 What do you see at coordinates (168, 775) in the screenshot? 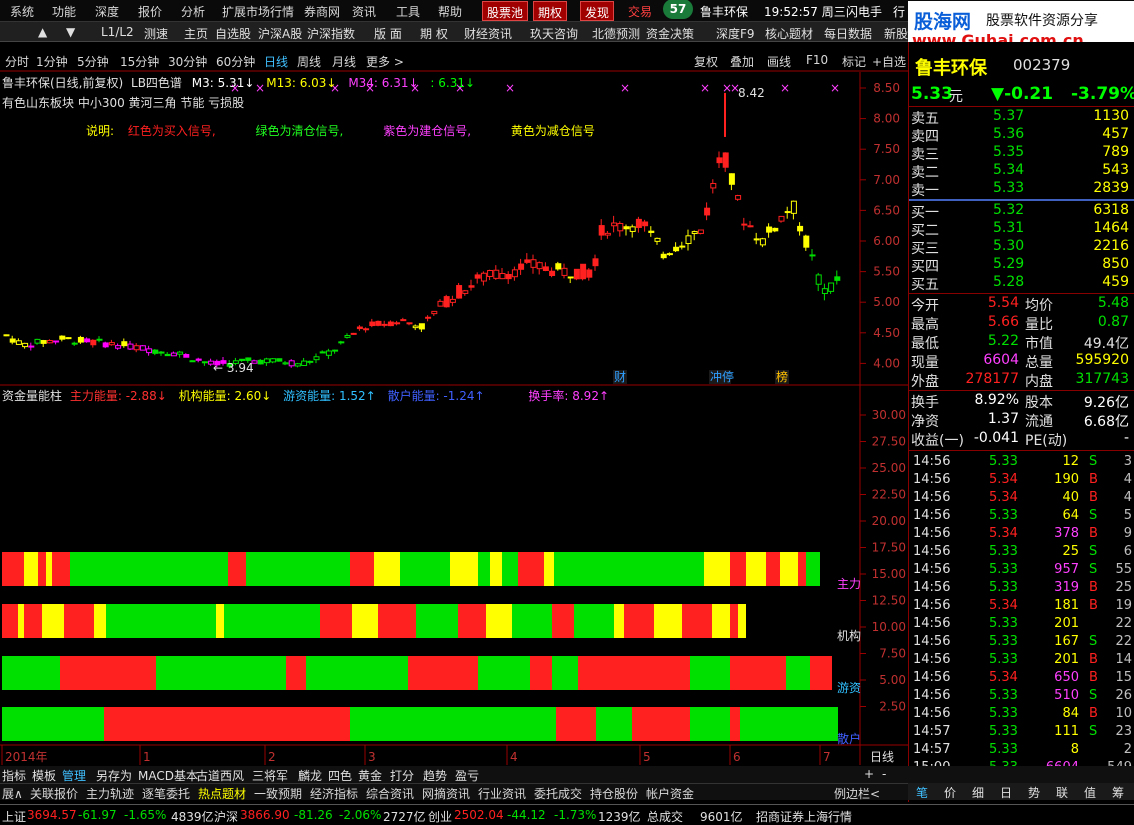
I see `indicator-tab-4: MACD基本` at bounding box center [168, 775].